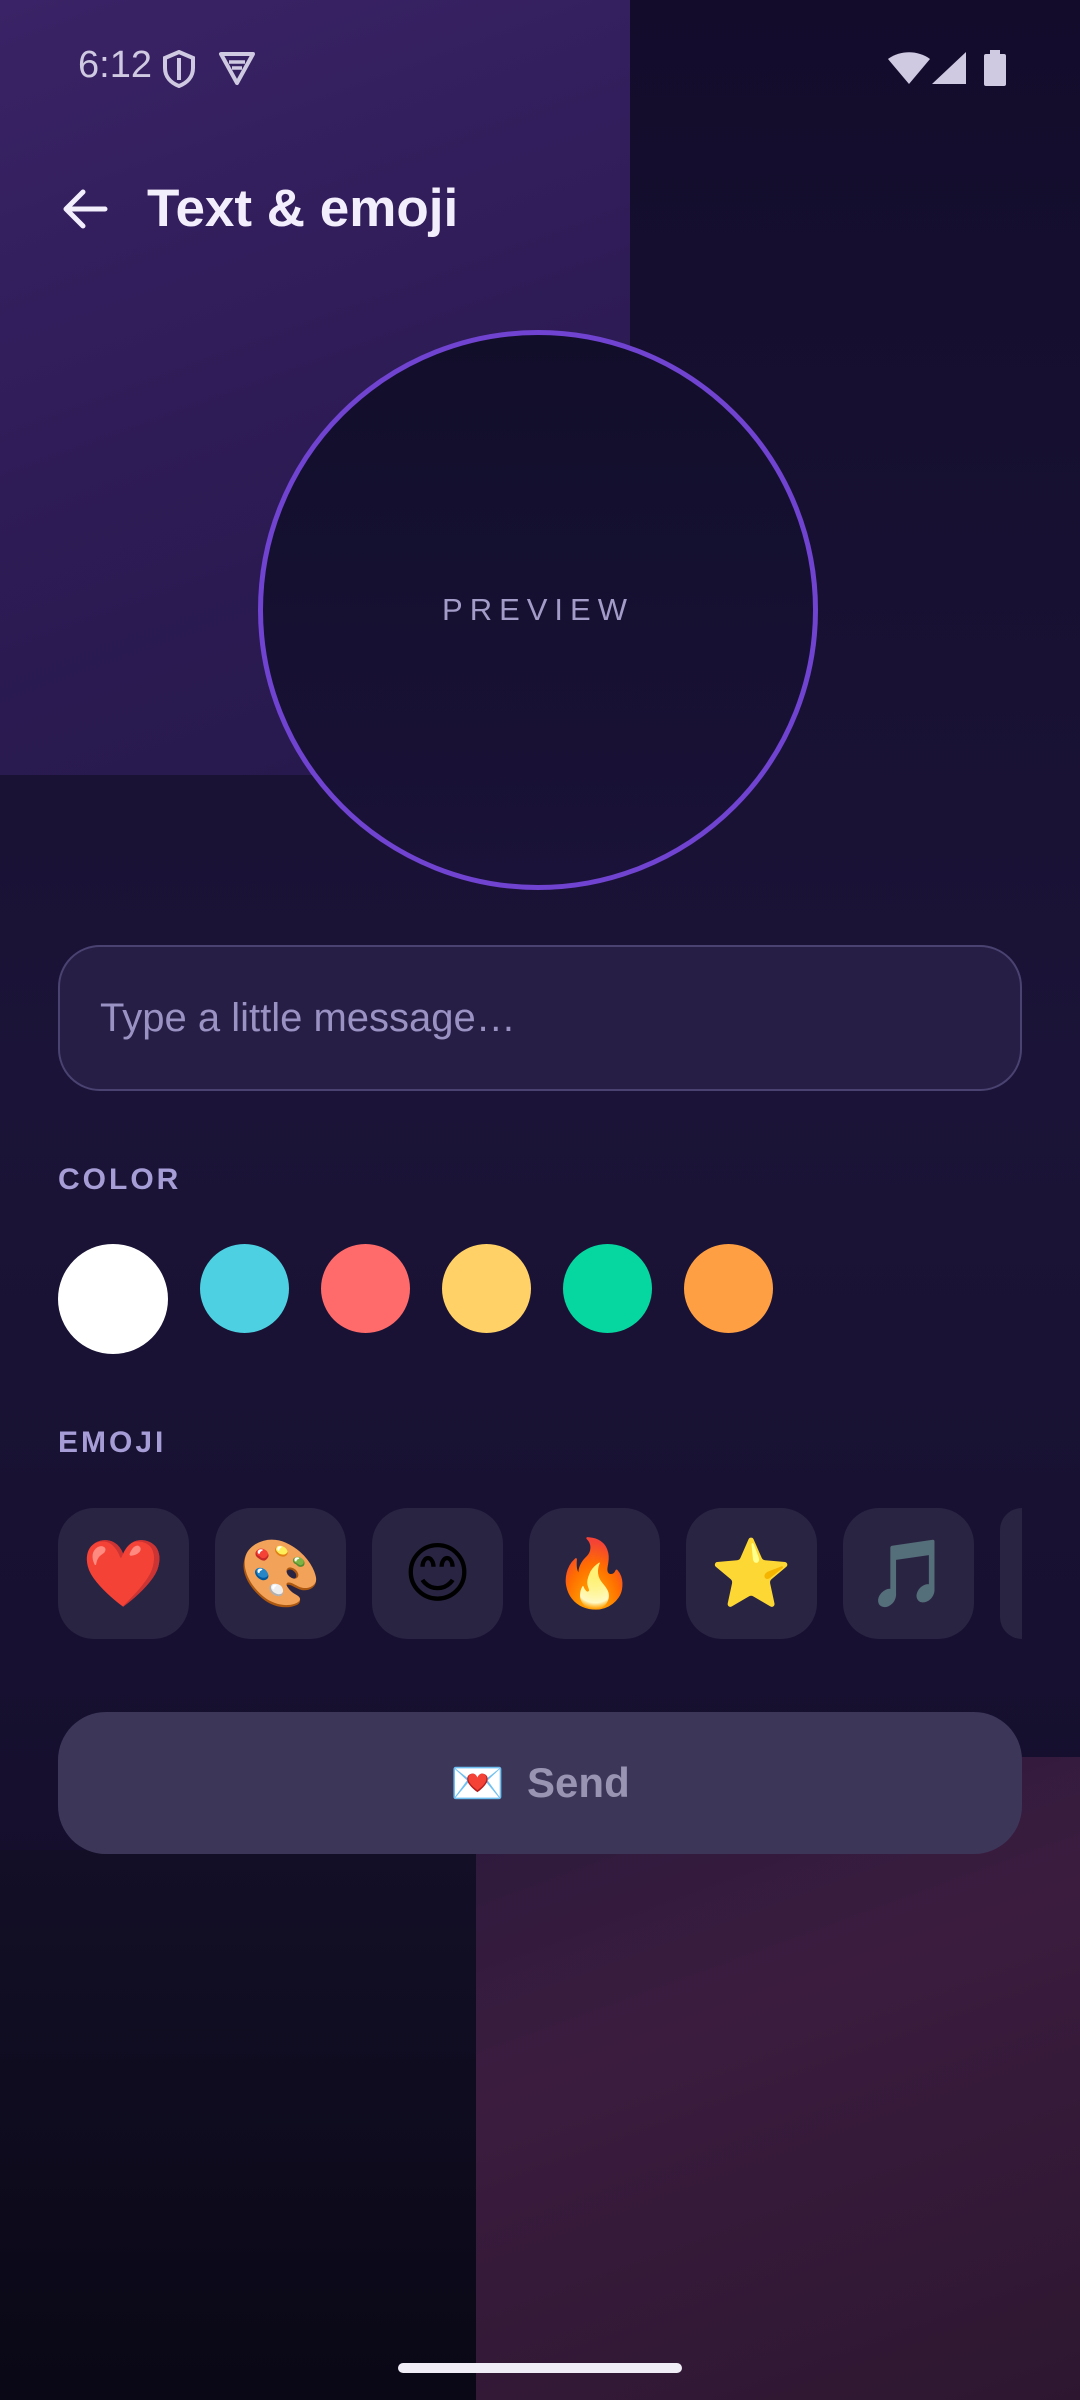  What do you see at coordinates (303, 208) in the screenshot?
I see `page-title: Text & emoji` at bounding box center [303, 208].